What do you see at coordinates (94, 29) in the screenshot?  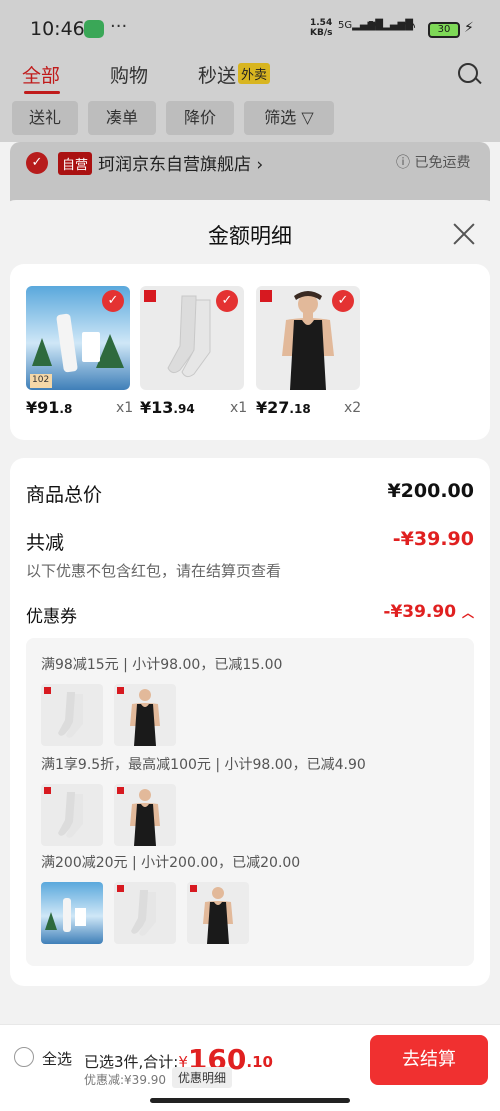 I see `wechat-icon` at bounding box center [94, 29].